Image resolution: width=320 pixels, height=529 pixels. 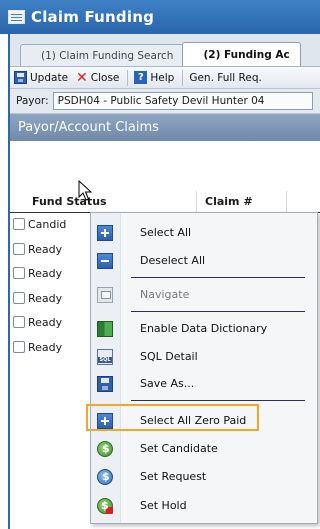 I want to click on menu-item-label: Set Hold, so click(x=163, y=505).